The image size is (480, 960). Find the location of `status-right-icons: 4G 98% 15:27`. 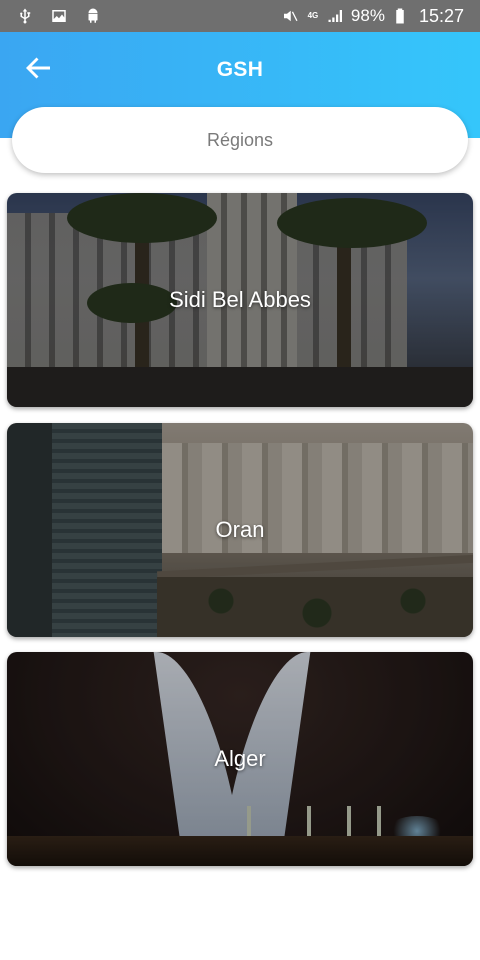

status-right-icons: 4G 98% 15:27 is located at coordinates (372, 16).